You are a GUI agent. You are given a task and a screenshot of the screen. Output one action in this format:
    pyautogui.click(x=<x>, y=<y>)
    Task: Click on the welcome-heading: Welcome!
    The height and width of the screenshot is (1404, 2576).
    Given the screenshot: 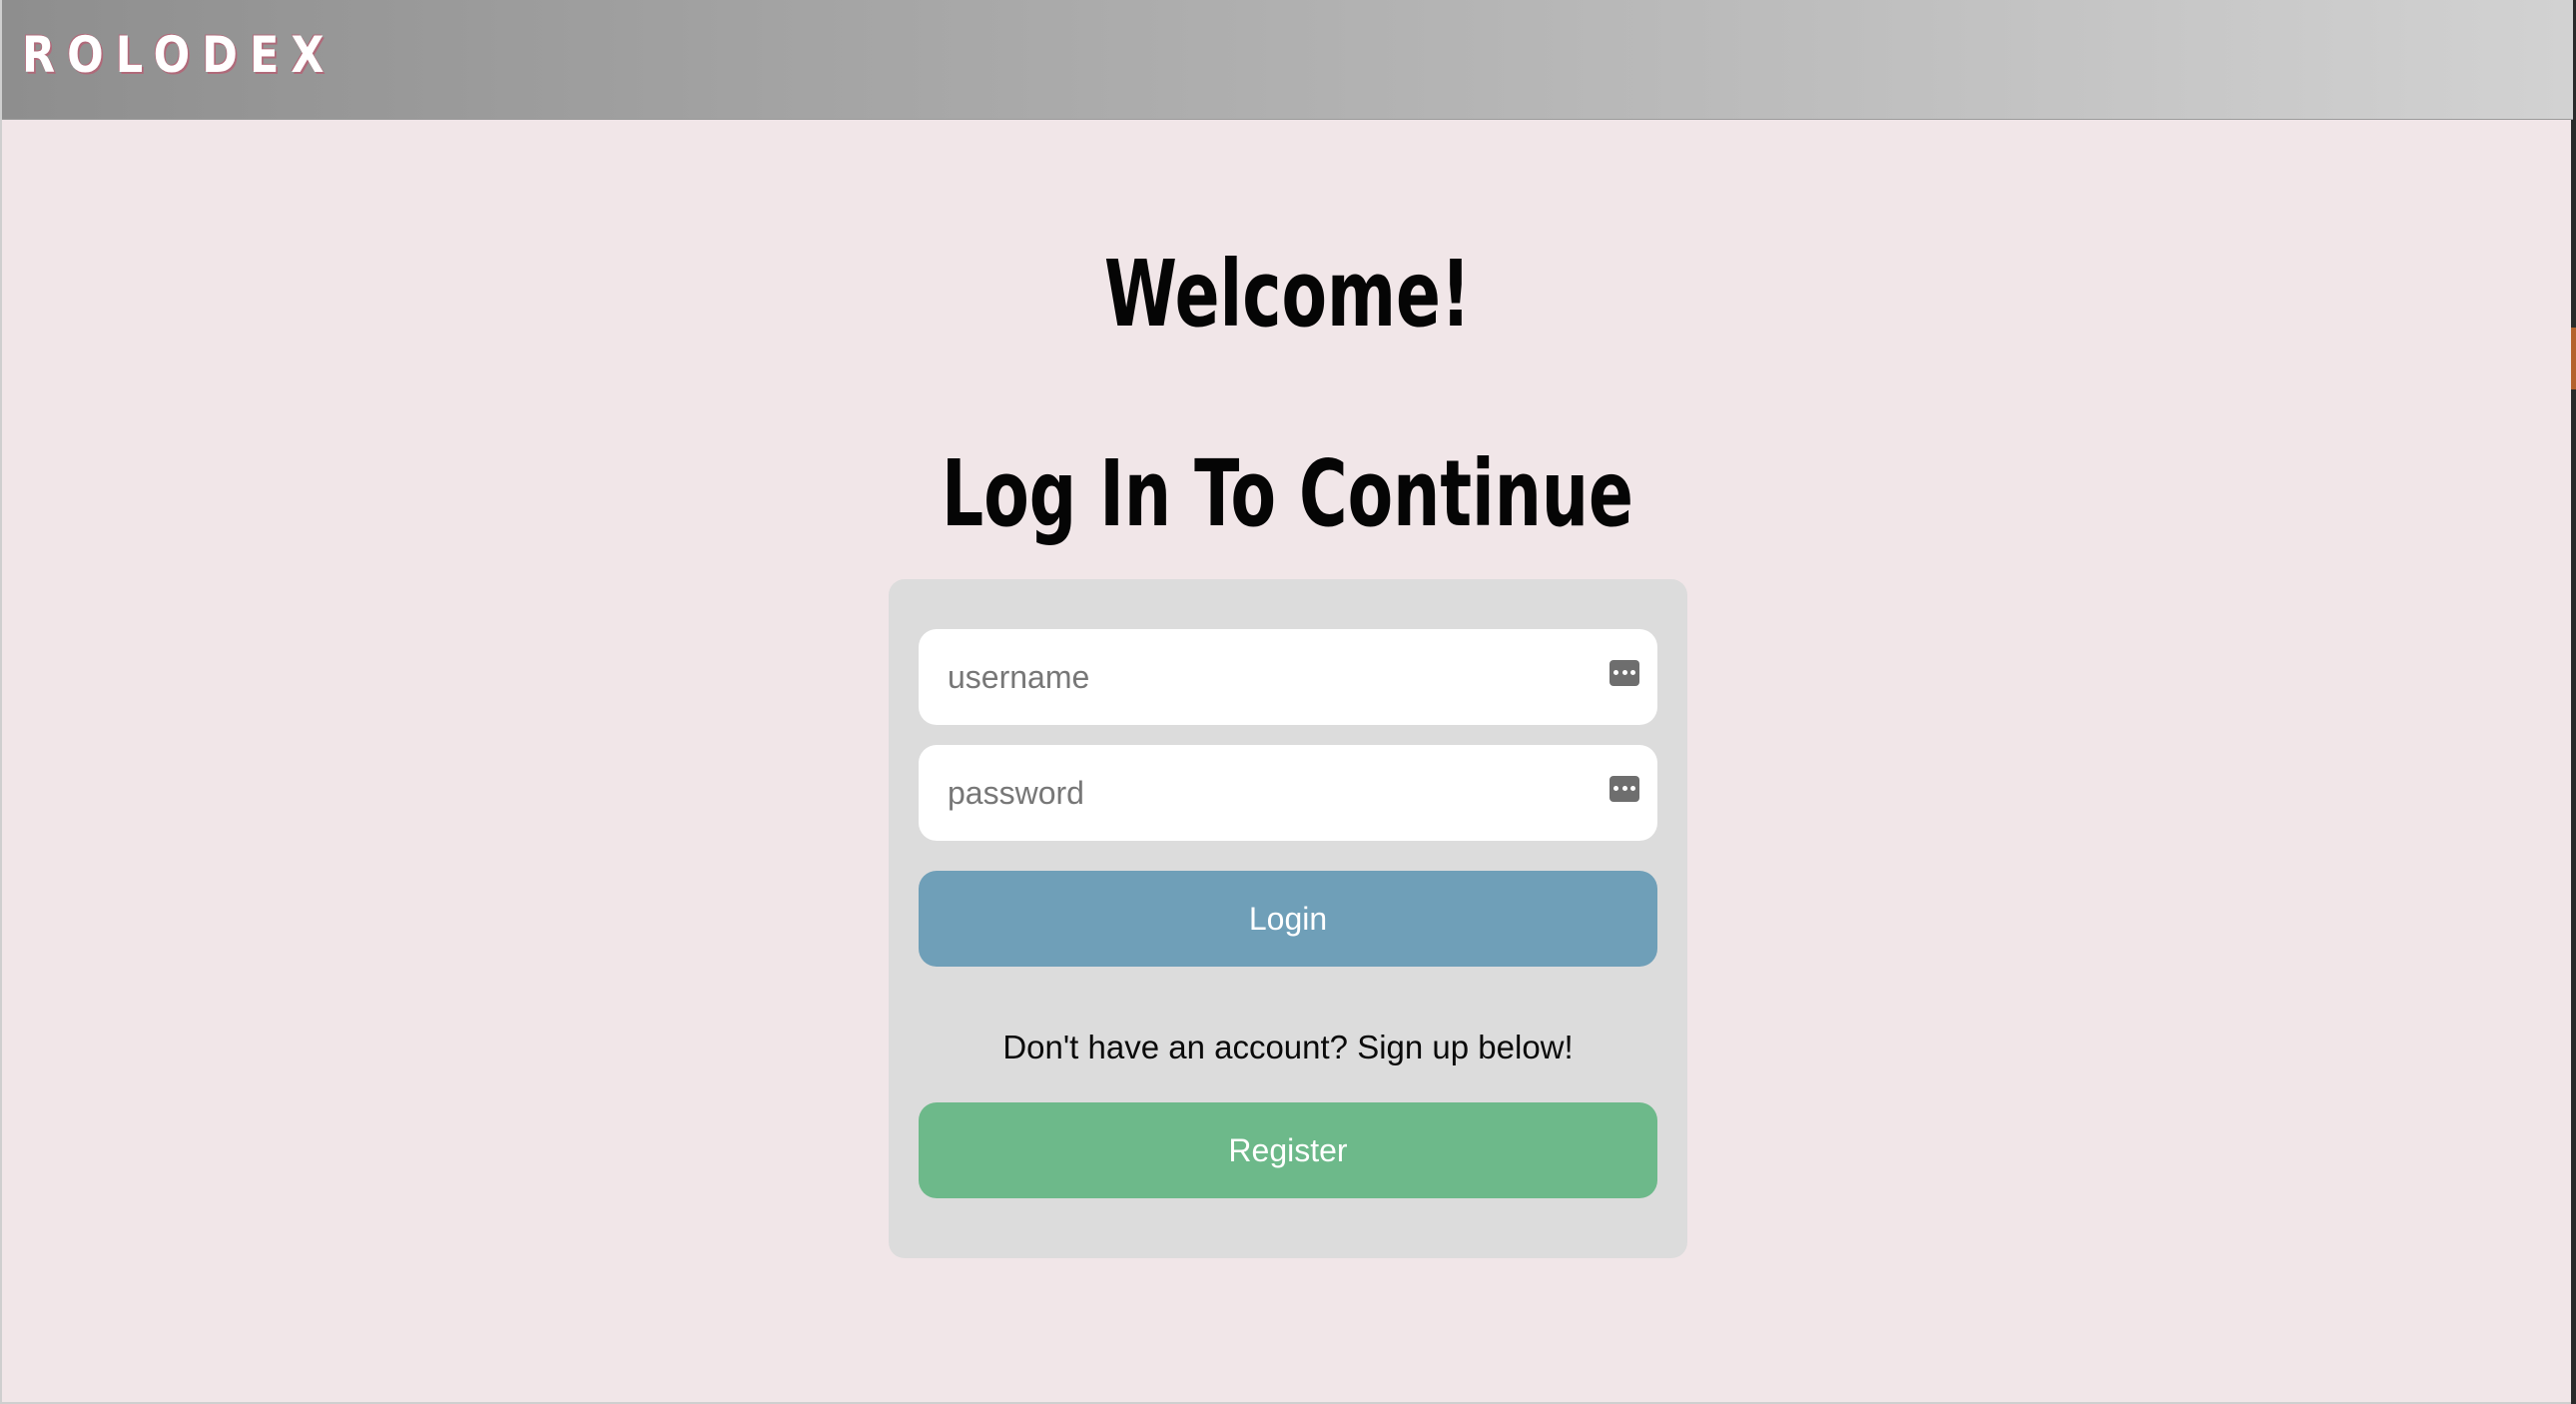 What is the action you would take?
    pyautogui.click(x=1287, y=294)
    